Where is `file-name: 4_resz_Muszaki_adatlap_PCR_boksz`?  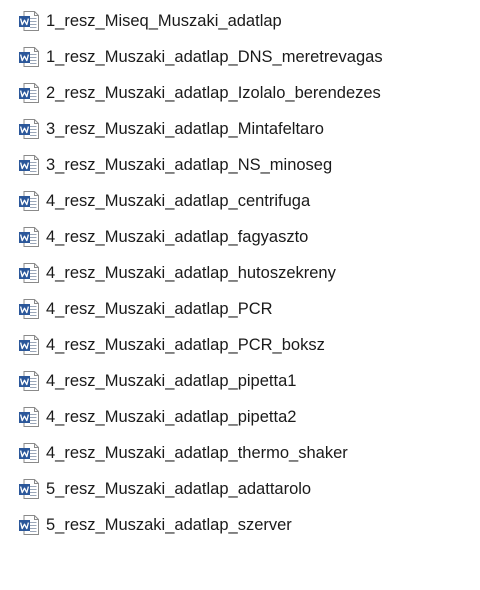
file-name: 4_resz_Muszaki_adatlap_PCR_boksz is located at coordinates (185, 344).